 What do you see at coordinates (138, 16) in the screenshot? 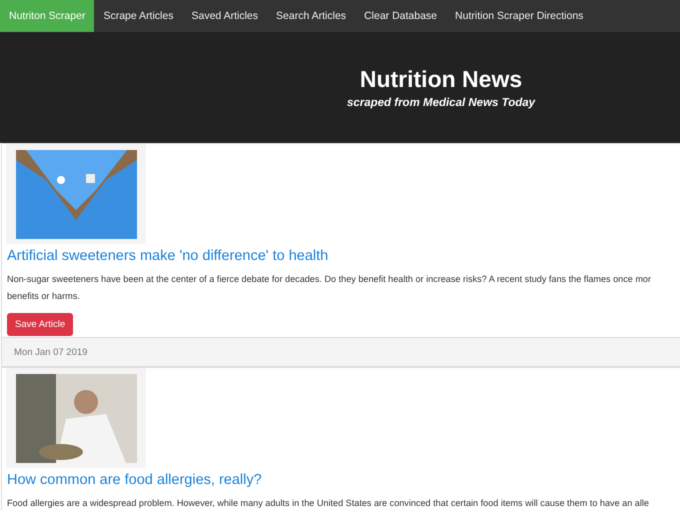
I see `nav-link: Scrape Articles` at bounding box center [138, 16].